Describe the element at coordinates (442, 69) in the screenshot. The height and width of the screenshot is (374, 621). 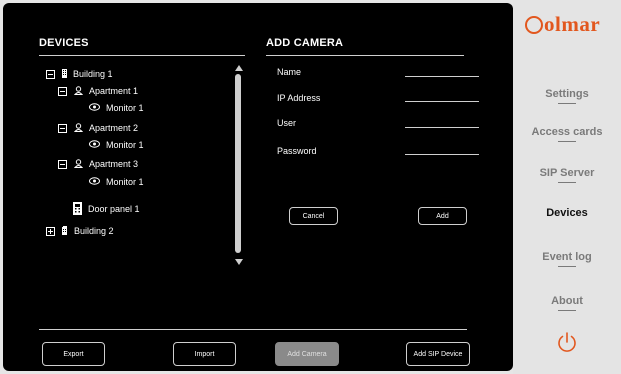
I see `name-field` at that location.